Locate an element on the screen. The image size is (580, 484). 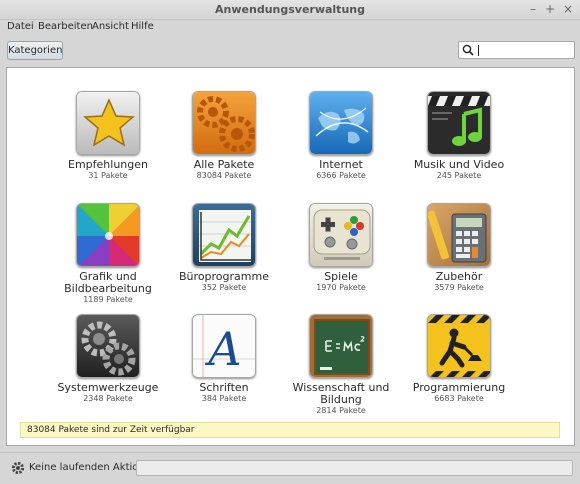
package-count: 2814 Pakete is located at coordinates (341, 410).